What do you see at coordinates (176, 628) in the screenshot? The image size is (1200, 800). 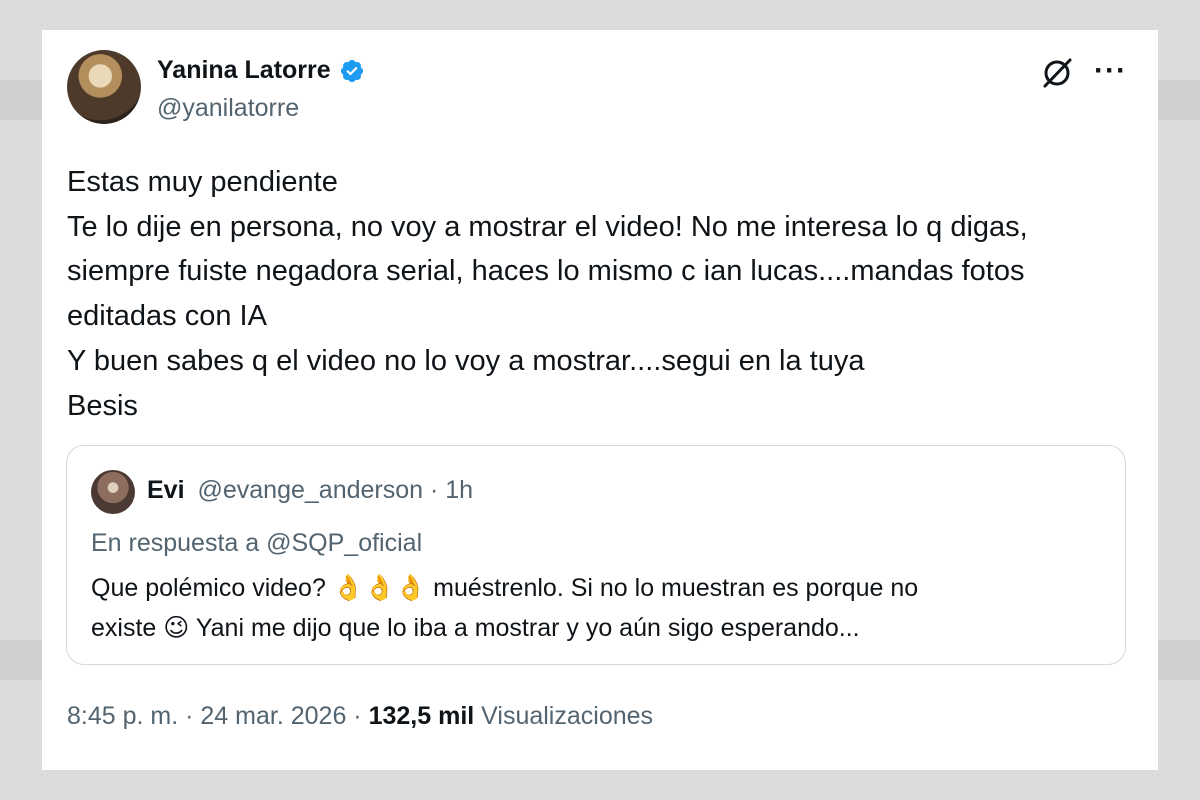 I see `wink-emoji-icon: 😉` at bounding box center [176, 628].